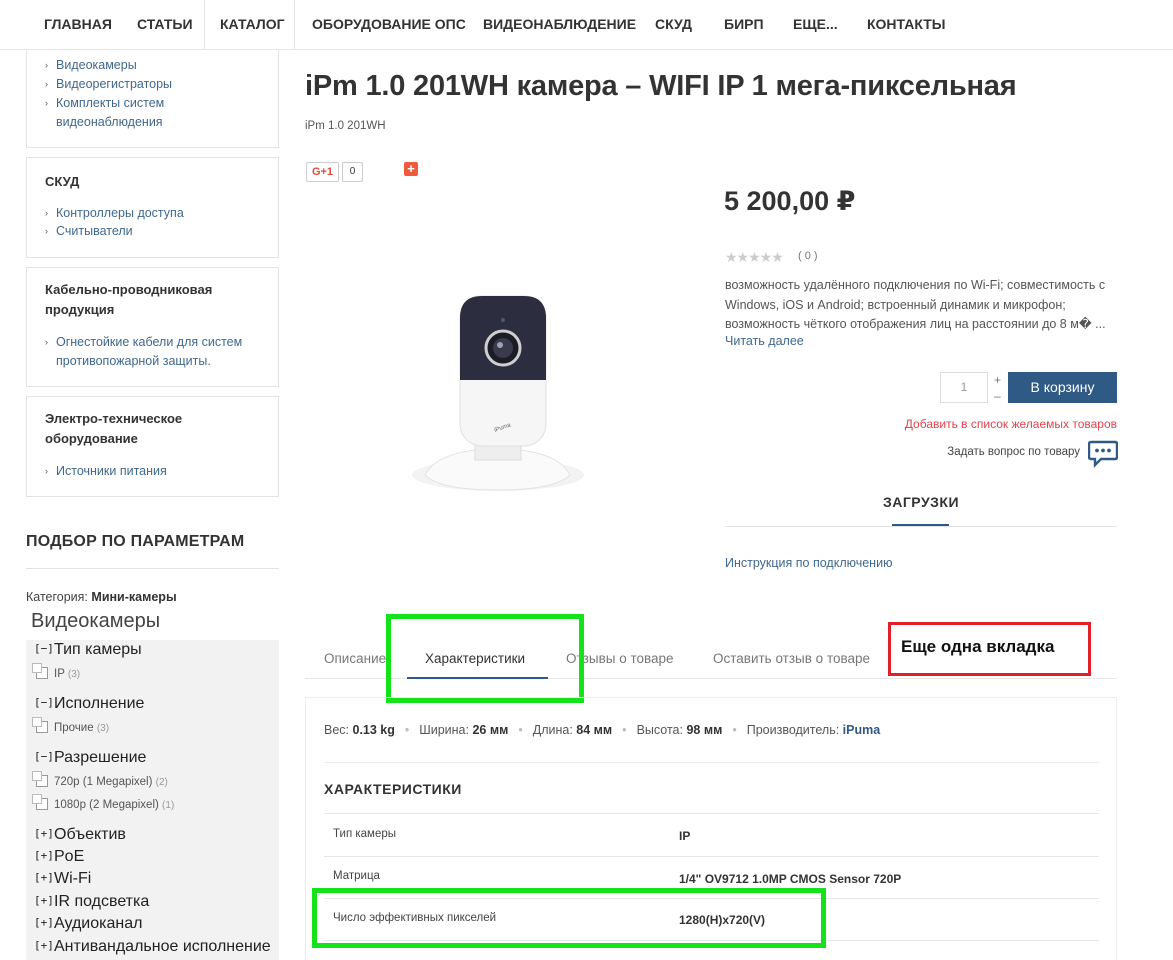  I want to click on filter-option-ip: IP (3), so click(56, 671).